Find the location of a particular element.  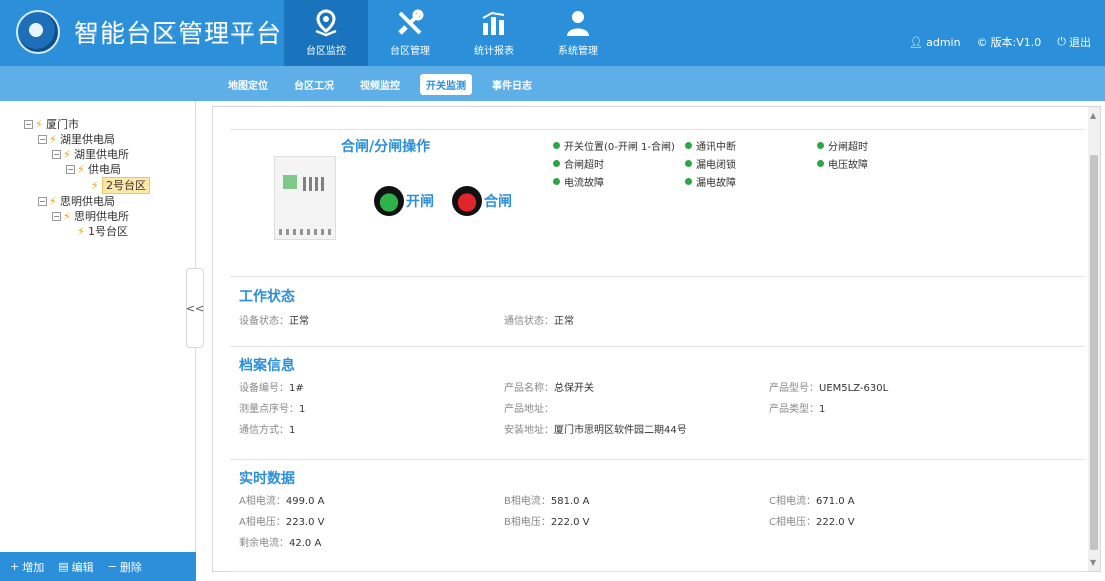

tab-map-location: 地图定位 is located at coordinates (248, 84).